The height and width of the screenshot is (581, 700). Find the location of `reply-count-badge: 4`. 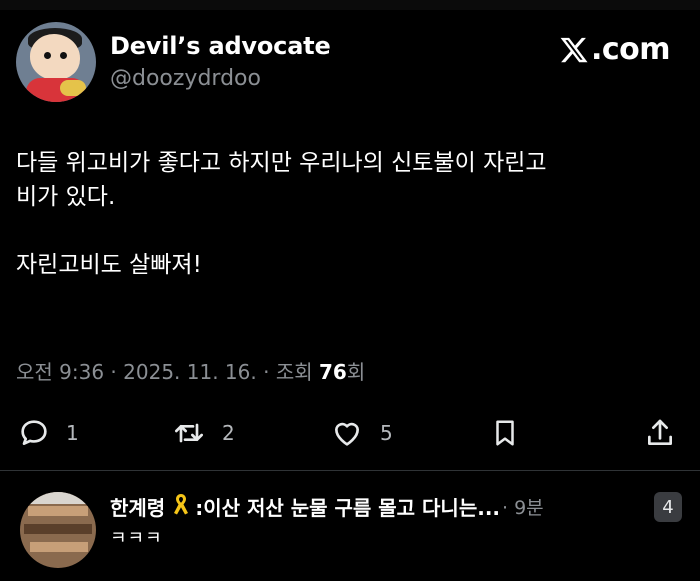

reply-count-badge: 4 is located at coordinates (668, 507).